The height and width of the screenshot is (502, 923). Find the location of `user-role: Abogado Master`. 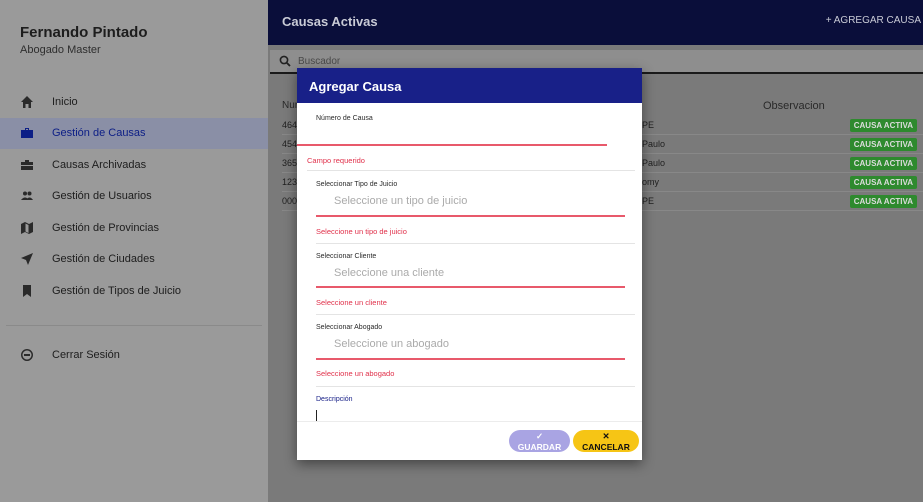

user-role: Abogado Master is located at coordinates (60, 50).